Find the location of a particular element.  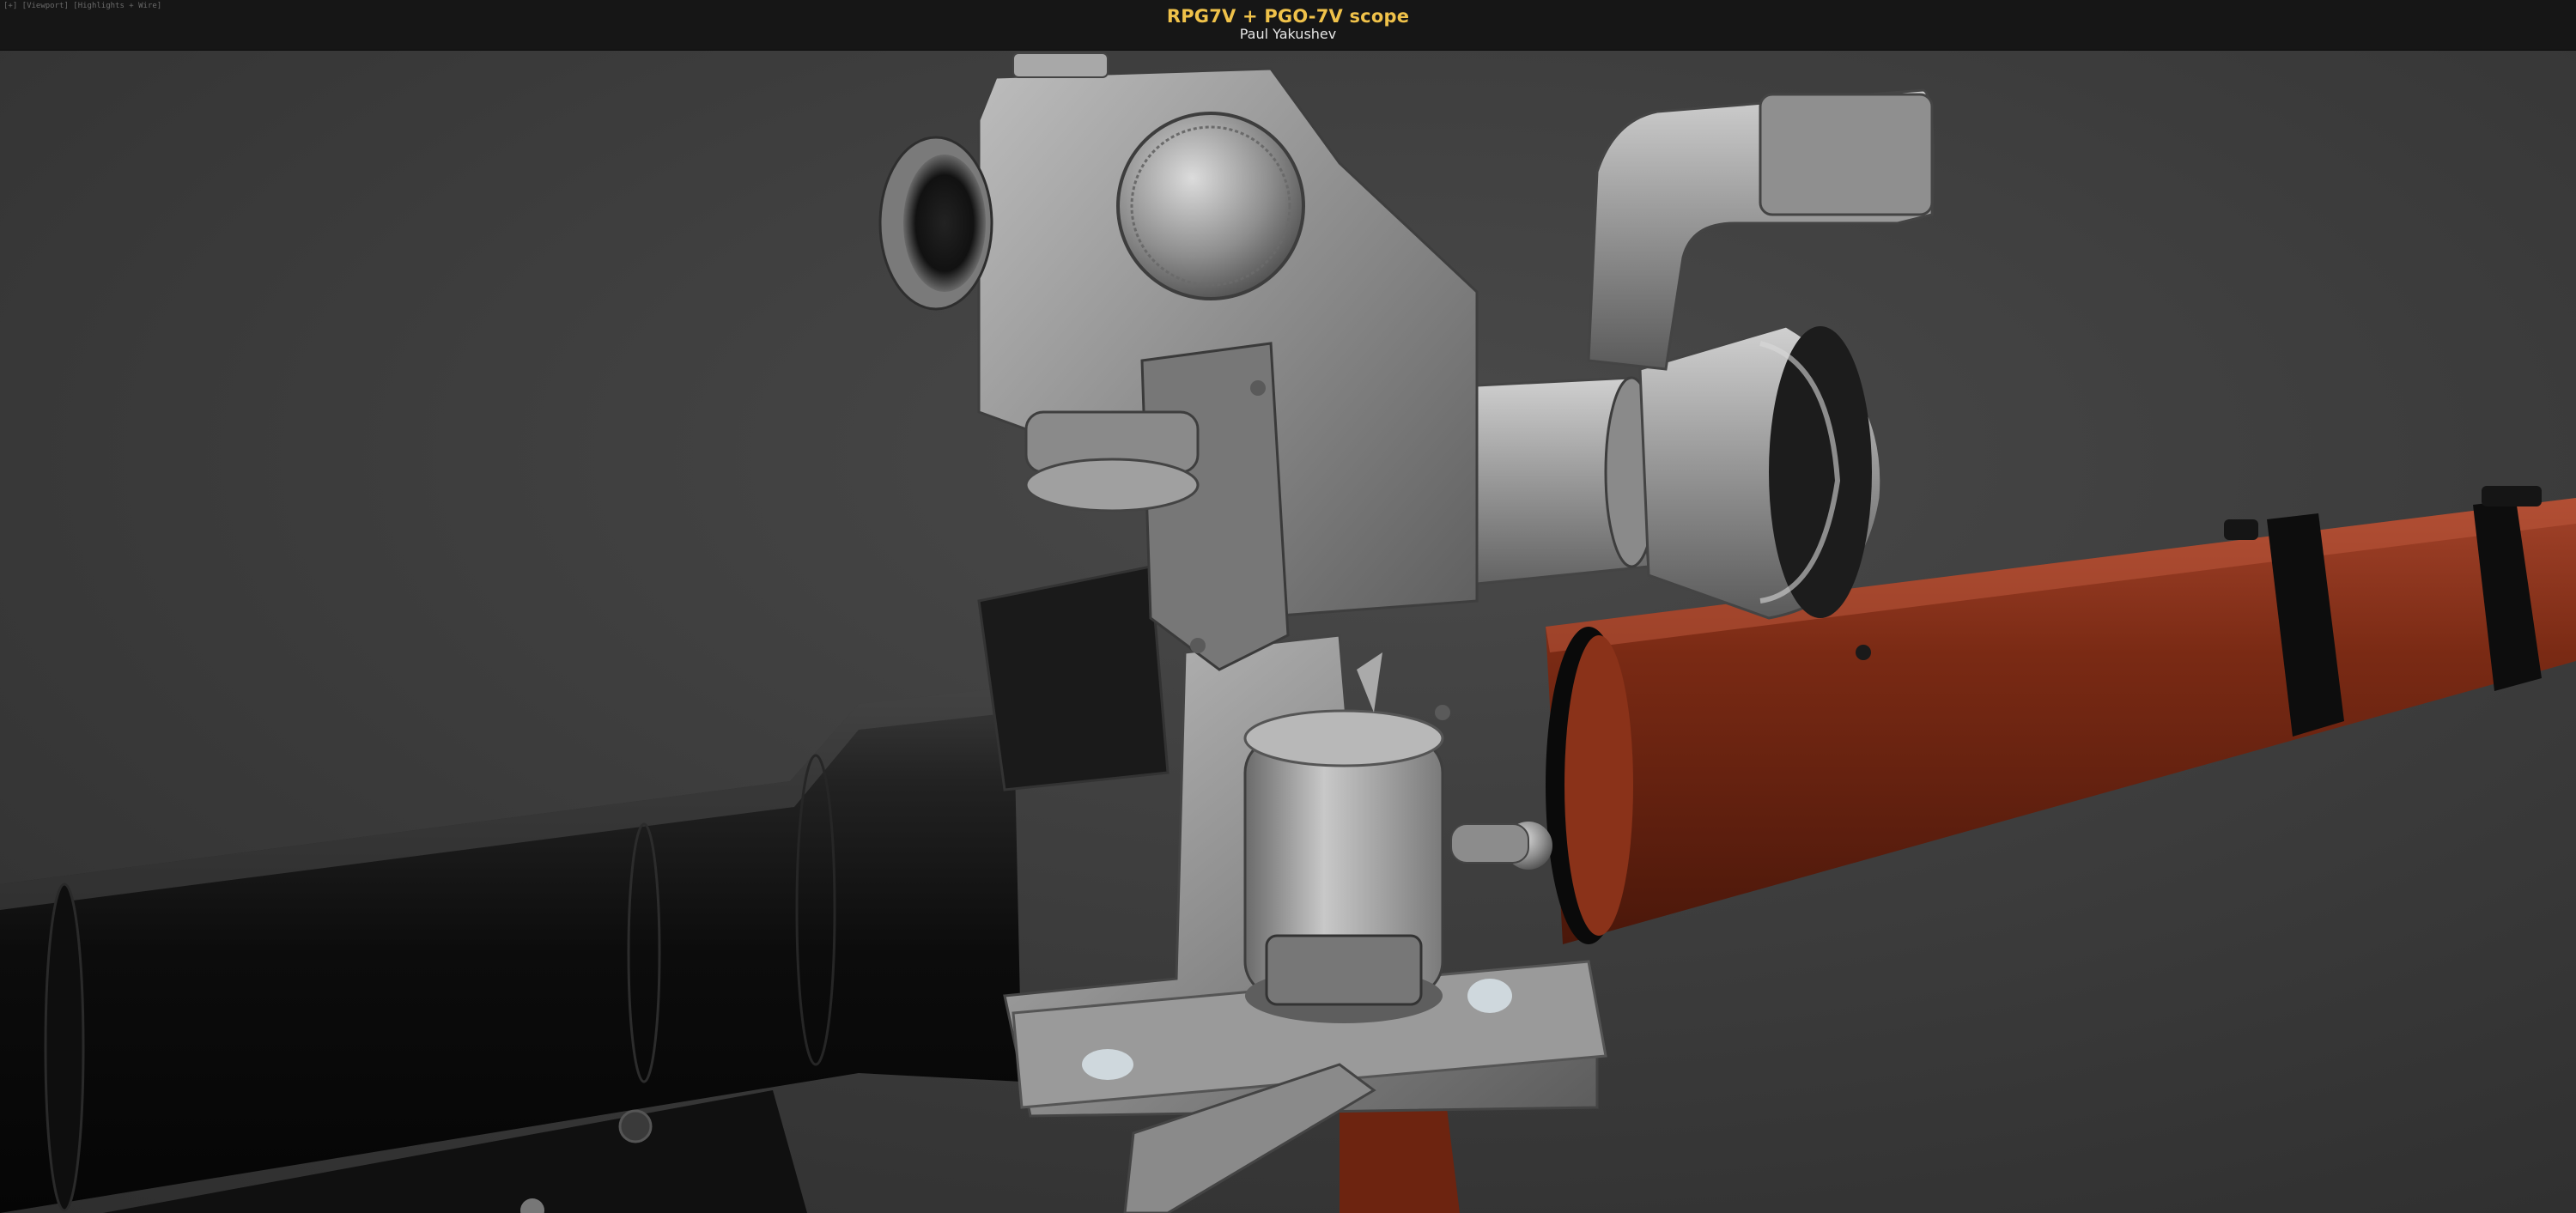

model-title: RPG7V + PGO-7V scope is located at coordinates (1288, 16).